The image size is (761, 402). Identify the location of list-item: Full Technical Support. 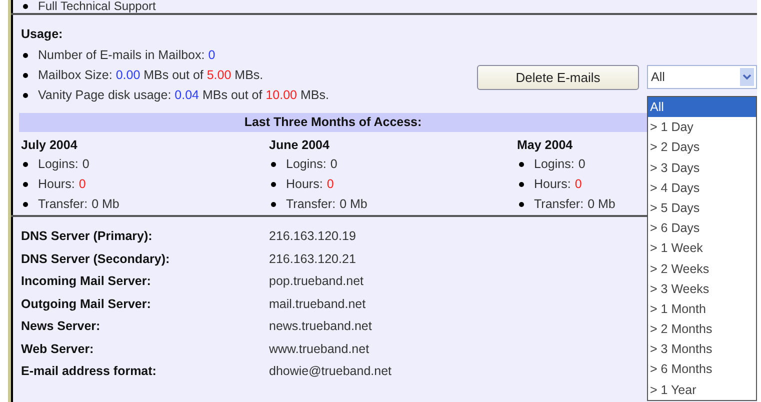
(97, 6).